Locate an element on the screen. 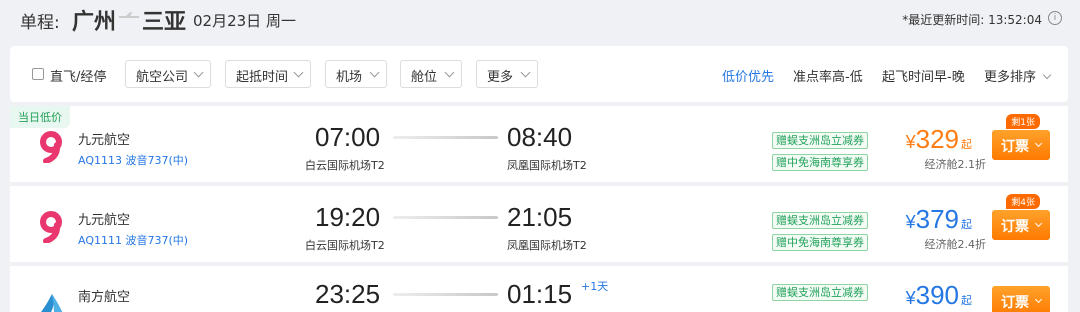  filter-airport-label: 机场 is located at coordinates (349, 77).